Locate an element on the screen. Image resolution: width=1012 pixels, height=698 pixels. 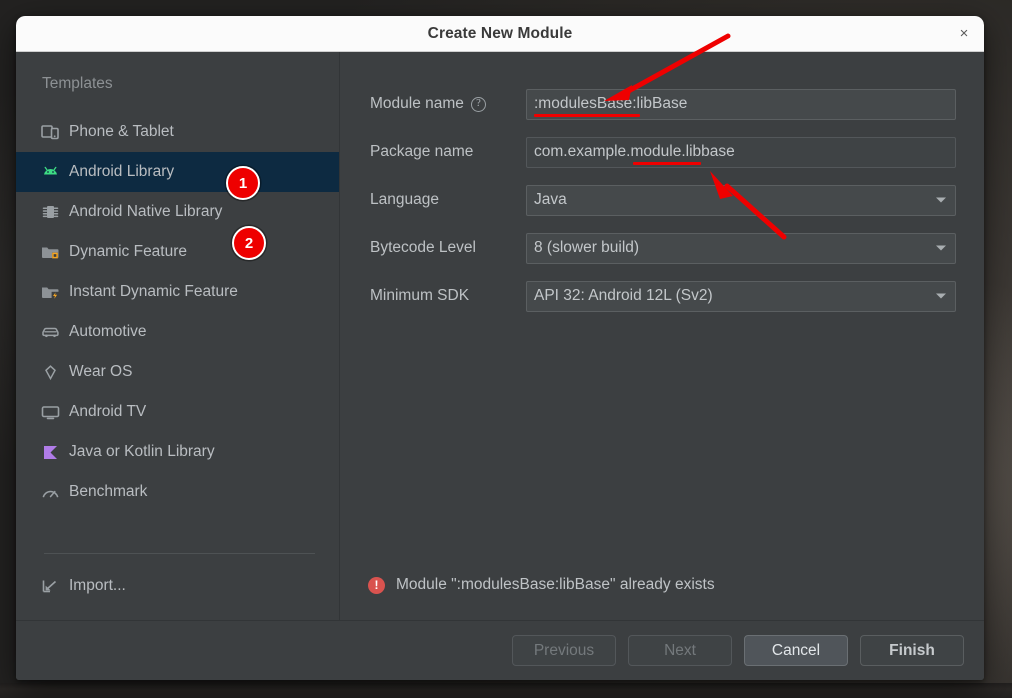
sidebar-item-automotive: Automotive is located at coordinates (177, 332).